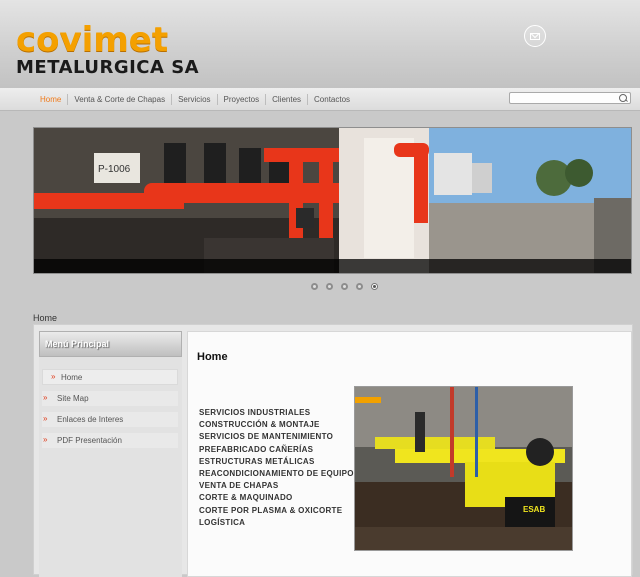 The image size is (640, 577). Describe the element at coordinates (73, 398) in the screenshot. I see `sidebar-item-label: Site Map` at that location.